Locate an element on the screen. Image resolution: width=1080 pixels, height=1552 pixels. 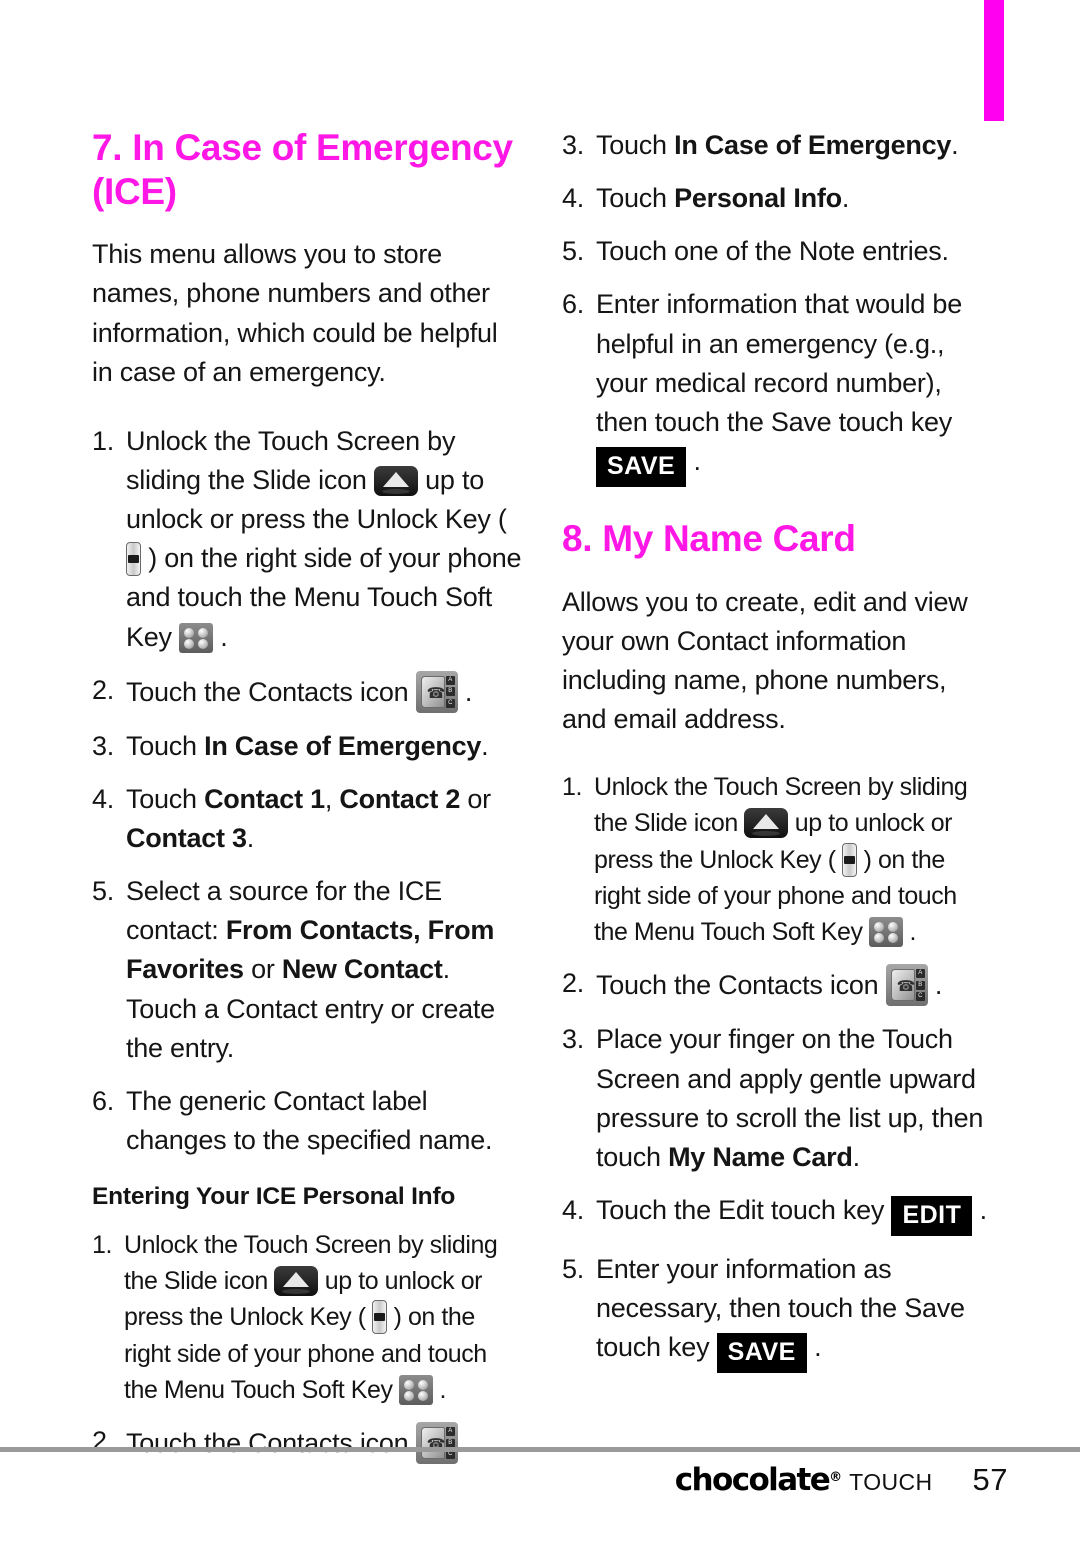
step-text: Touch Personal Info. is located at coordinates (723, 198).